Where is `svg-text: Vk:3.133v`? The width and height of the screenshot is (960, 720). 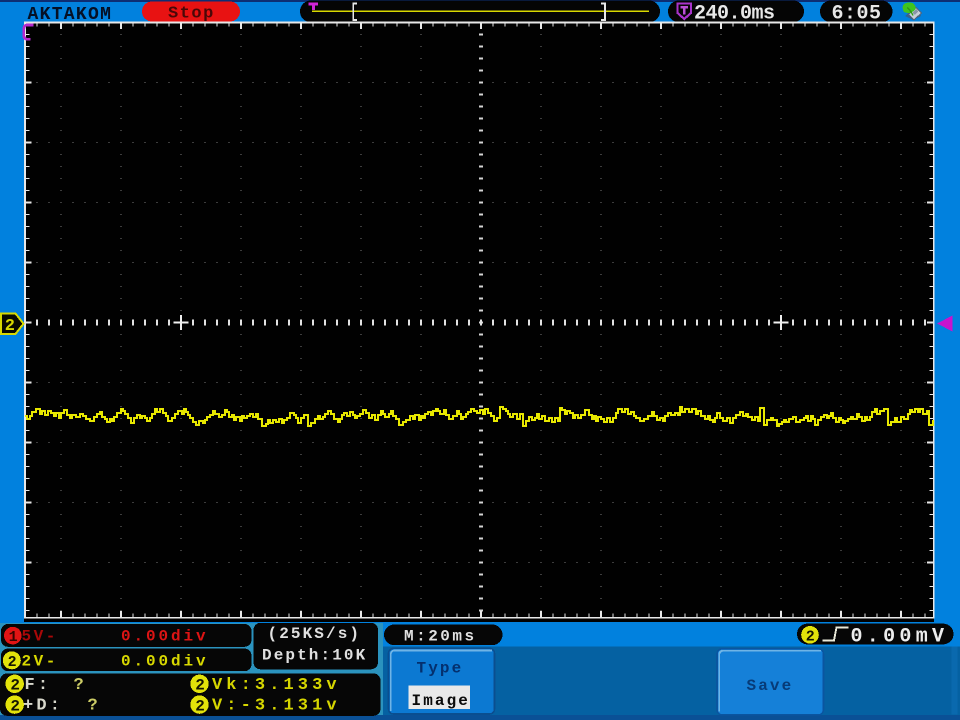
svg-text: Vk:3.133v is located at coordinates (276, 685).